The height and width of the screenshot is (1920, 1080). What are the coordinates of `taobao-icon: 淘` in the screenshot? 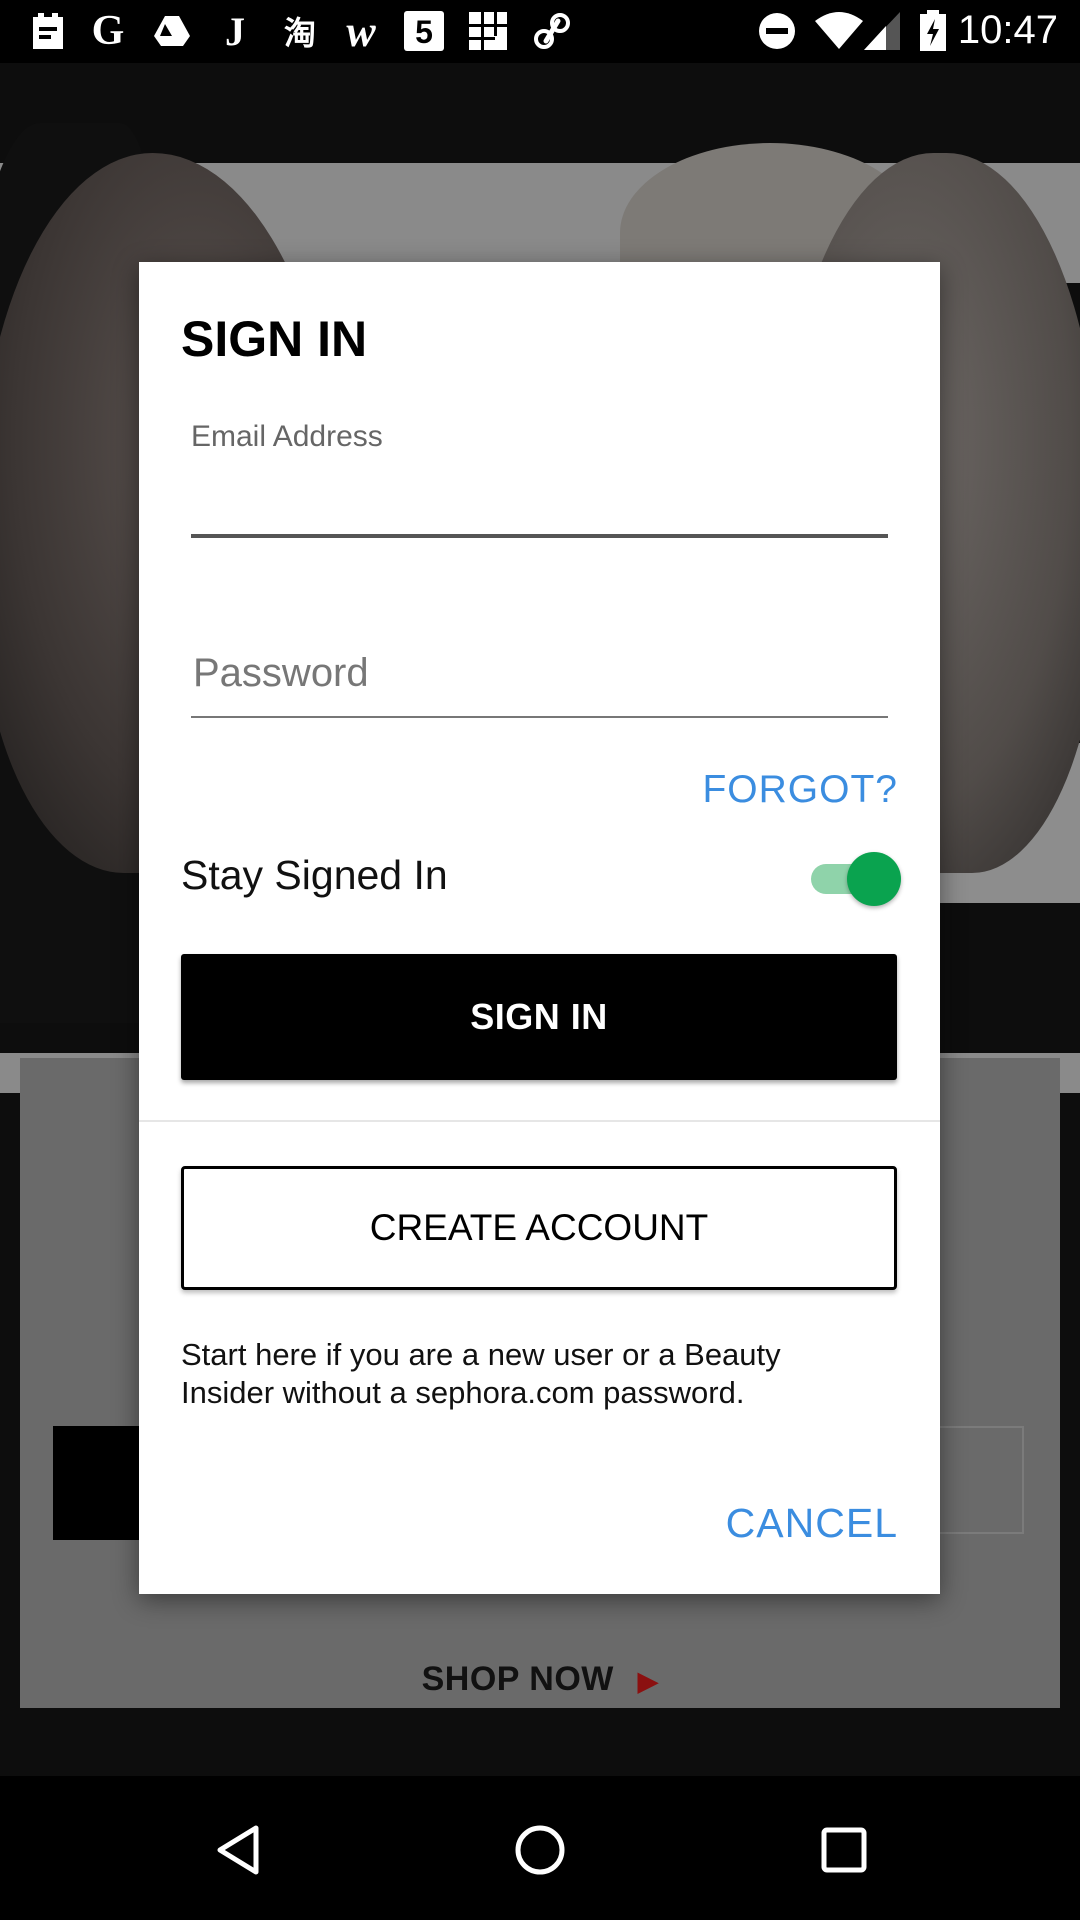 It's located at (299, 33).